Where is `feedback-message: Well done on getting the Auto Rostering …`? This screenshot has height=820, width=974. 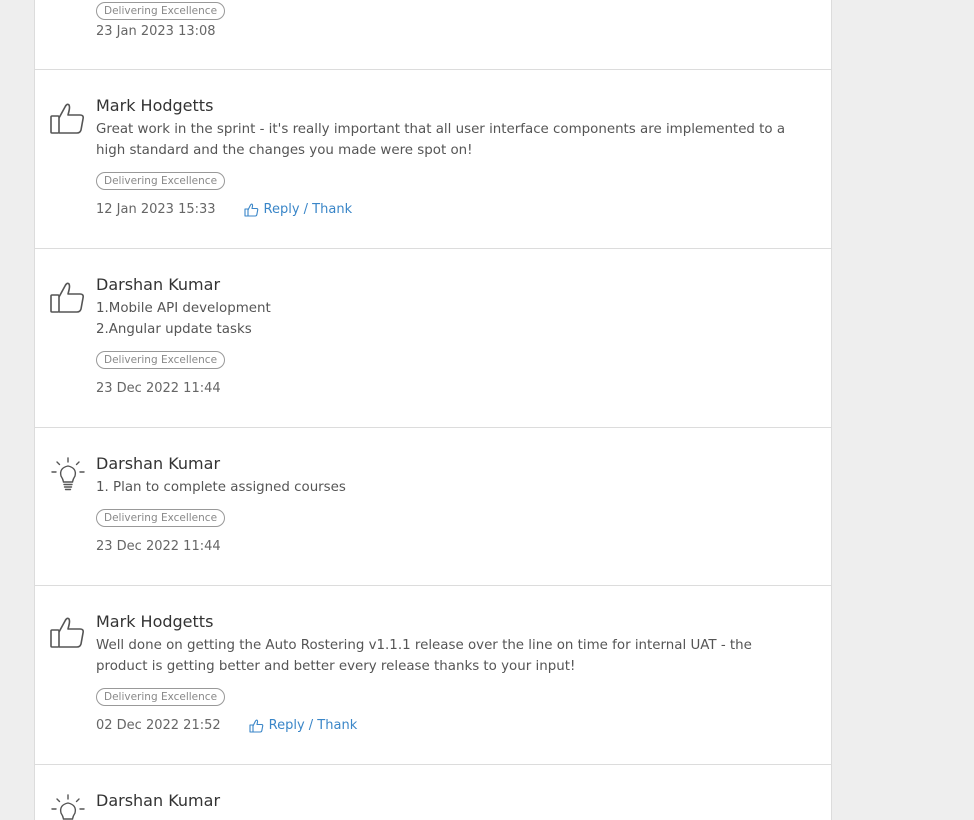 feedback-message: Well done on getting the Auto Rostering … is located at coordinates (424, 656).